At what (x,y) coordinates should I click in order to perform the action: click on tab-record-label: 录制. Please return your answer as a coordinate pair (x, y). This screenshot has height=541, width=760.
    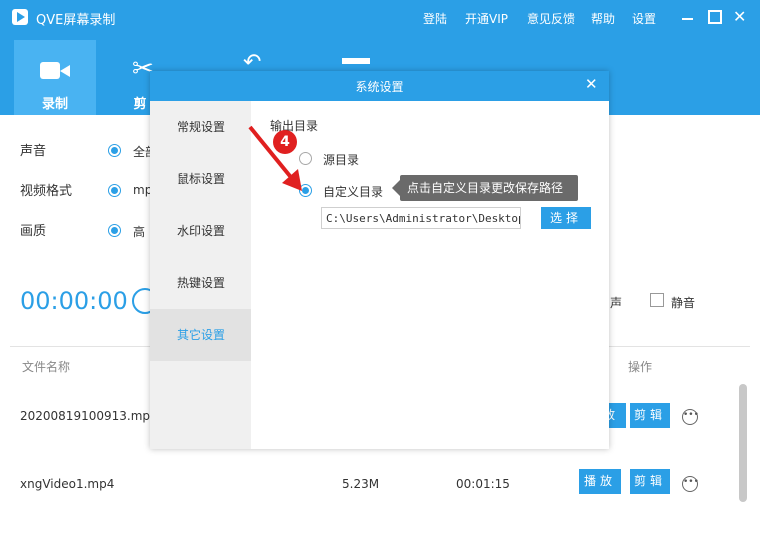
    Looking at the image, I should click on (54, 104).